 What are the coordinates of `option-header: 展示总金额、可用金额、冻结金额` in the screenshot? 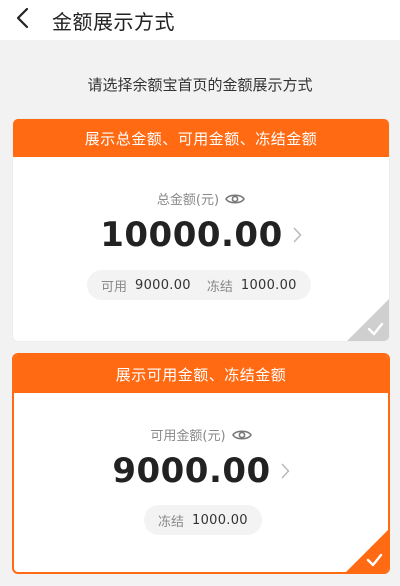 It's located at (201, 138).